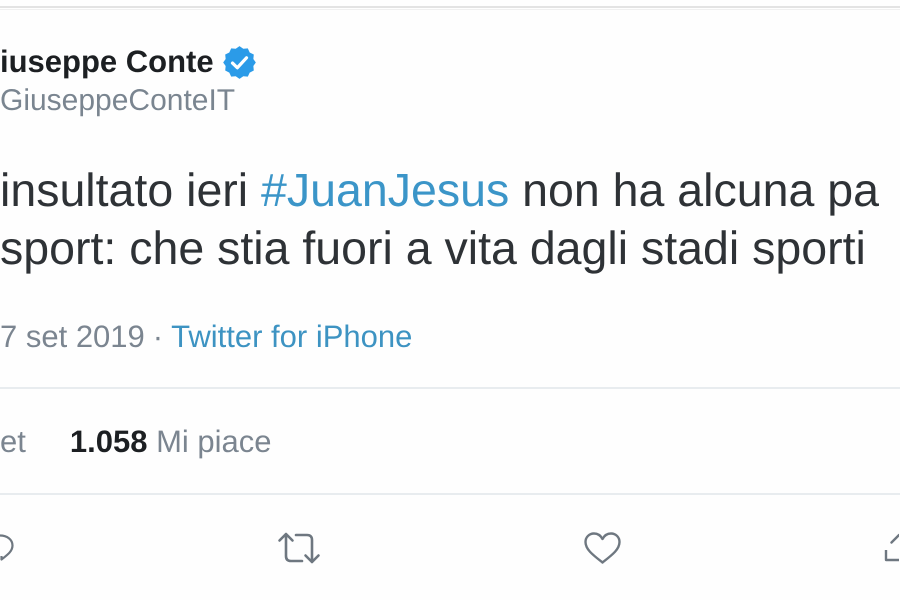  What do you see at coordinates (602, 548) in the screenshot?
I see `heart-icon` at bounding box center [602, 548].